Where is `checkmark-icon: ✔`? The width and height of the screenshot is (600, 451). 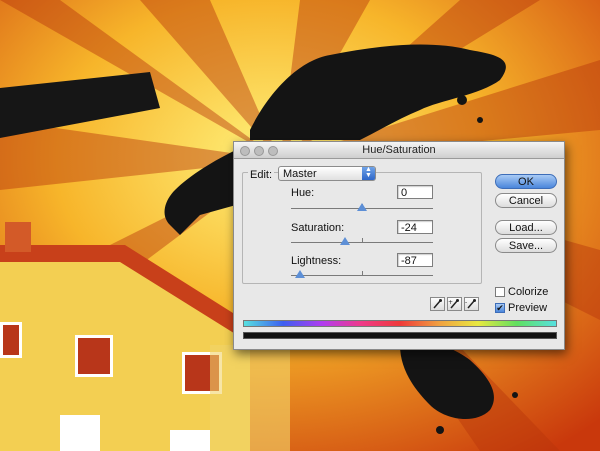 checkmark-icon: ✔ is located at coordinates (500, 308).